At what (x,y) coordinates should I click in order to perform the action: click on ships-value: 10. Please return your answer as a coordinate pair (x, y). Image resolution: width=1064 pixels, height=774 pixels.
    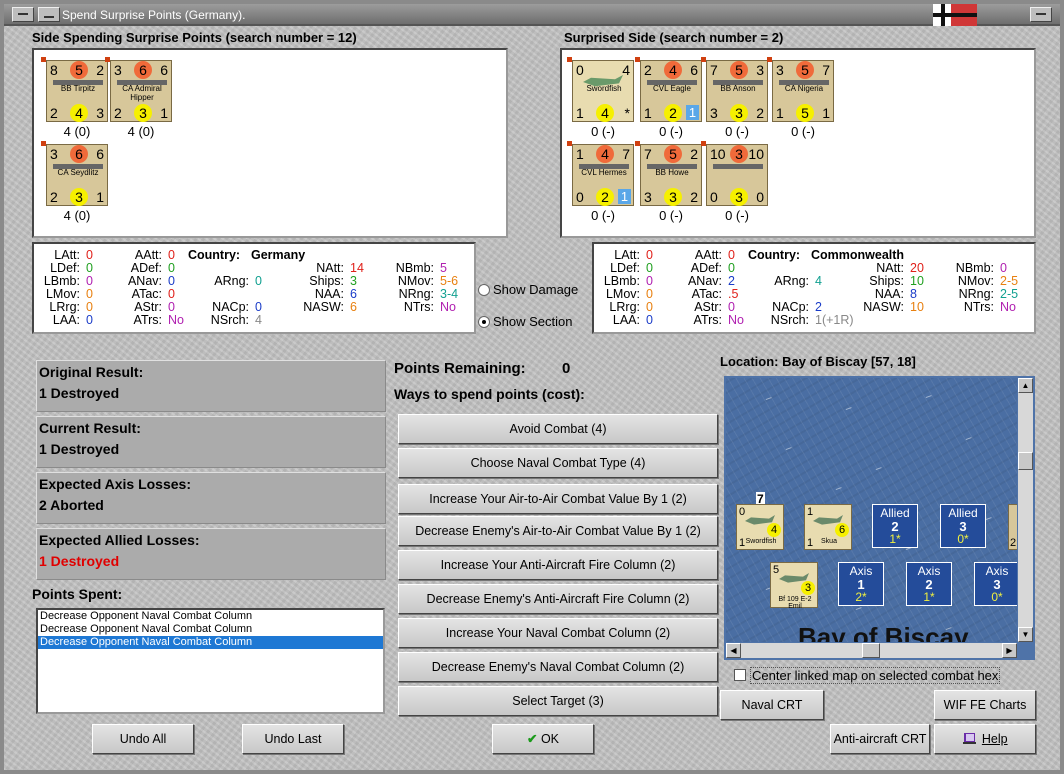
    Looking at the image, I should click on (917, 281).